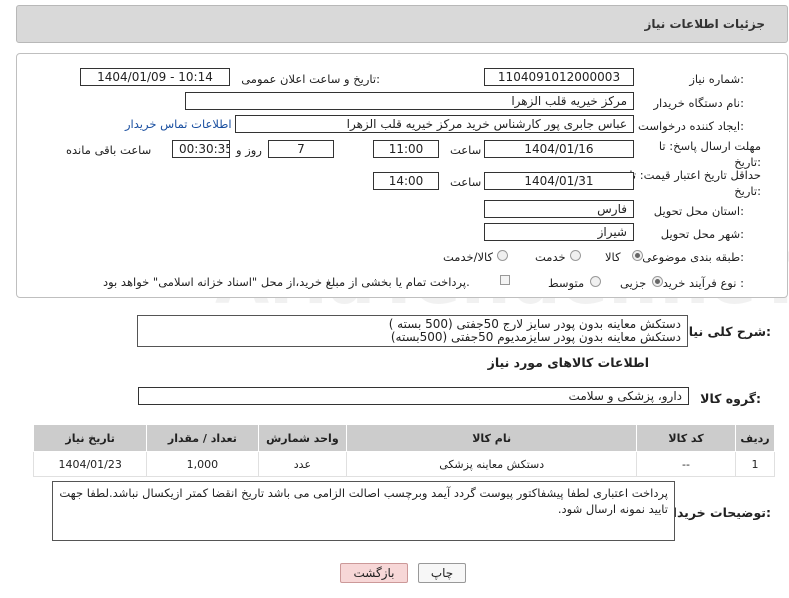 Image resolution: width=789 pixels, height=598 pixels. Describe the element at coordinates (502, 255) in the screenshot. I see `category-radio-goods-service` at that location.